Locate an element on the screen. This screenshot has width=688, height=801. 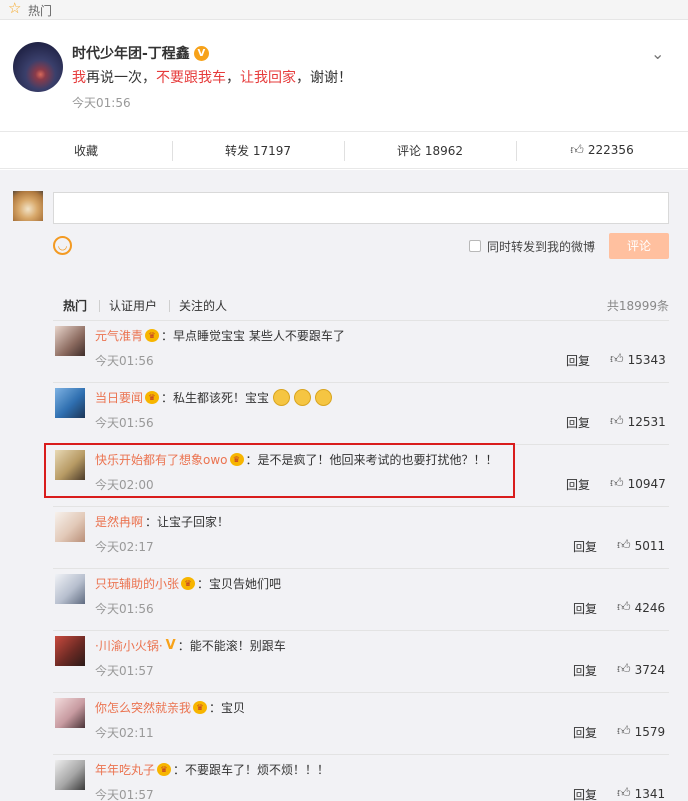
submit-comment-button: 评论 is located at coordinates (639, 246).